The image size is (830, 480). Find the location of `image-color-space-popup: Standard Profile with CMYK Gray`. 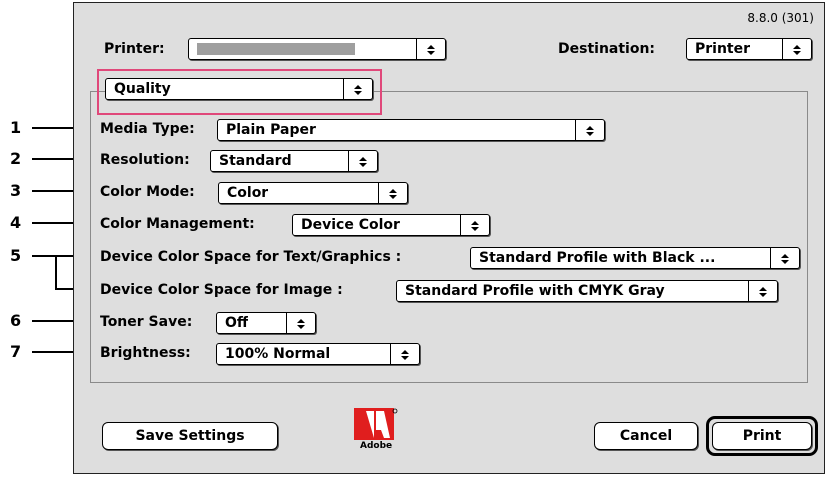

image-color-space-popup: Standard Profile with CMYK Gray is located at coordinates (587, 291).